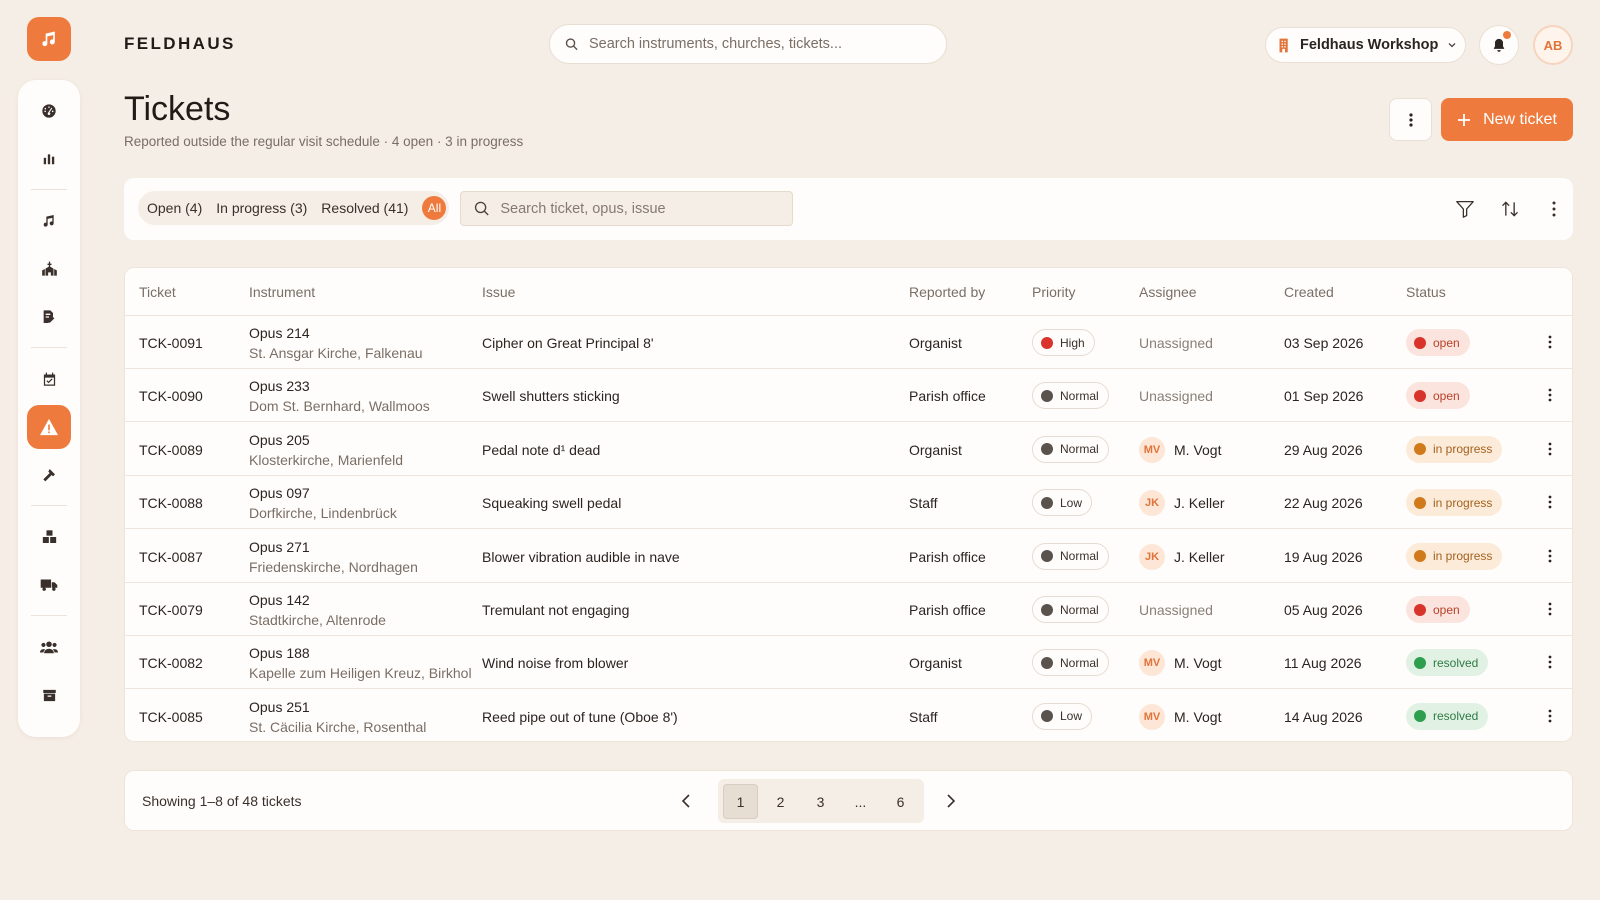 This screenshot has width=1600, height=900. I want to click on global-search-input, so click(767, 44).